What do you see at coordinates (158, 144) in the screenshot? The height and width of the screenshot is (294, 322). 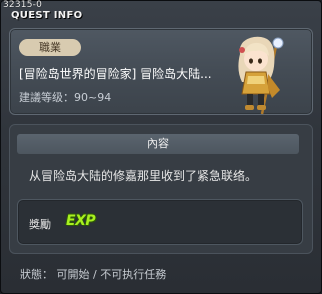 I see `content-header: 內容` at bounding box center [158, 144].